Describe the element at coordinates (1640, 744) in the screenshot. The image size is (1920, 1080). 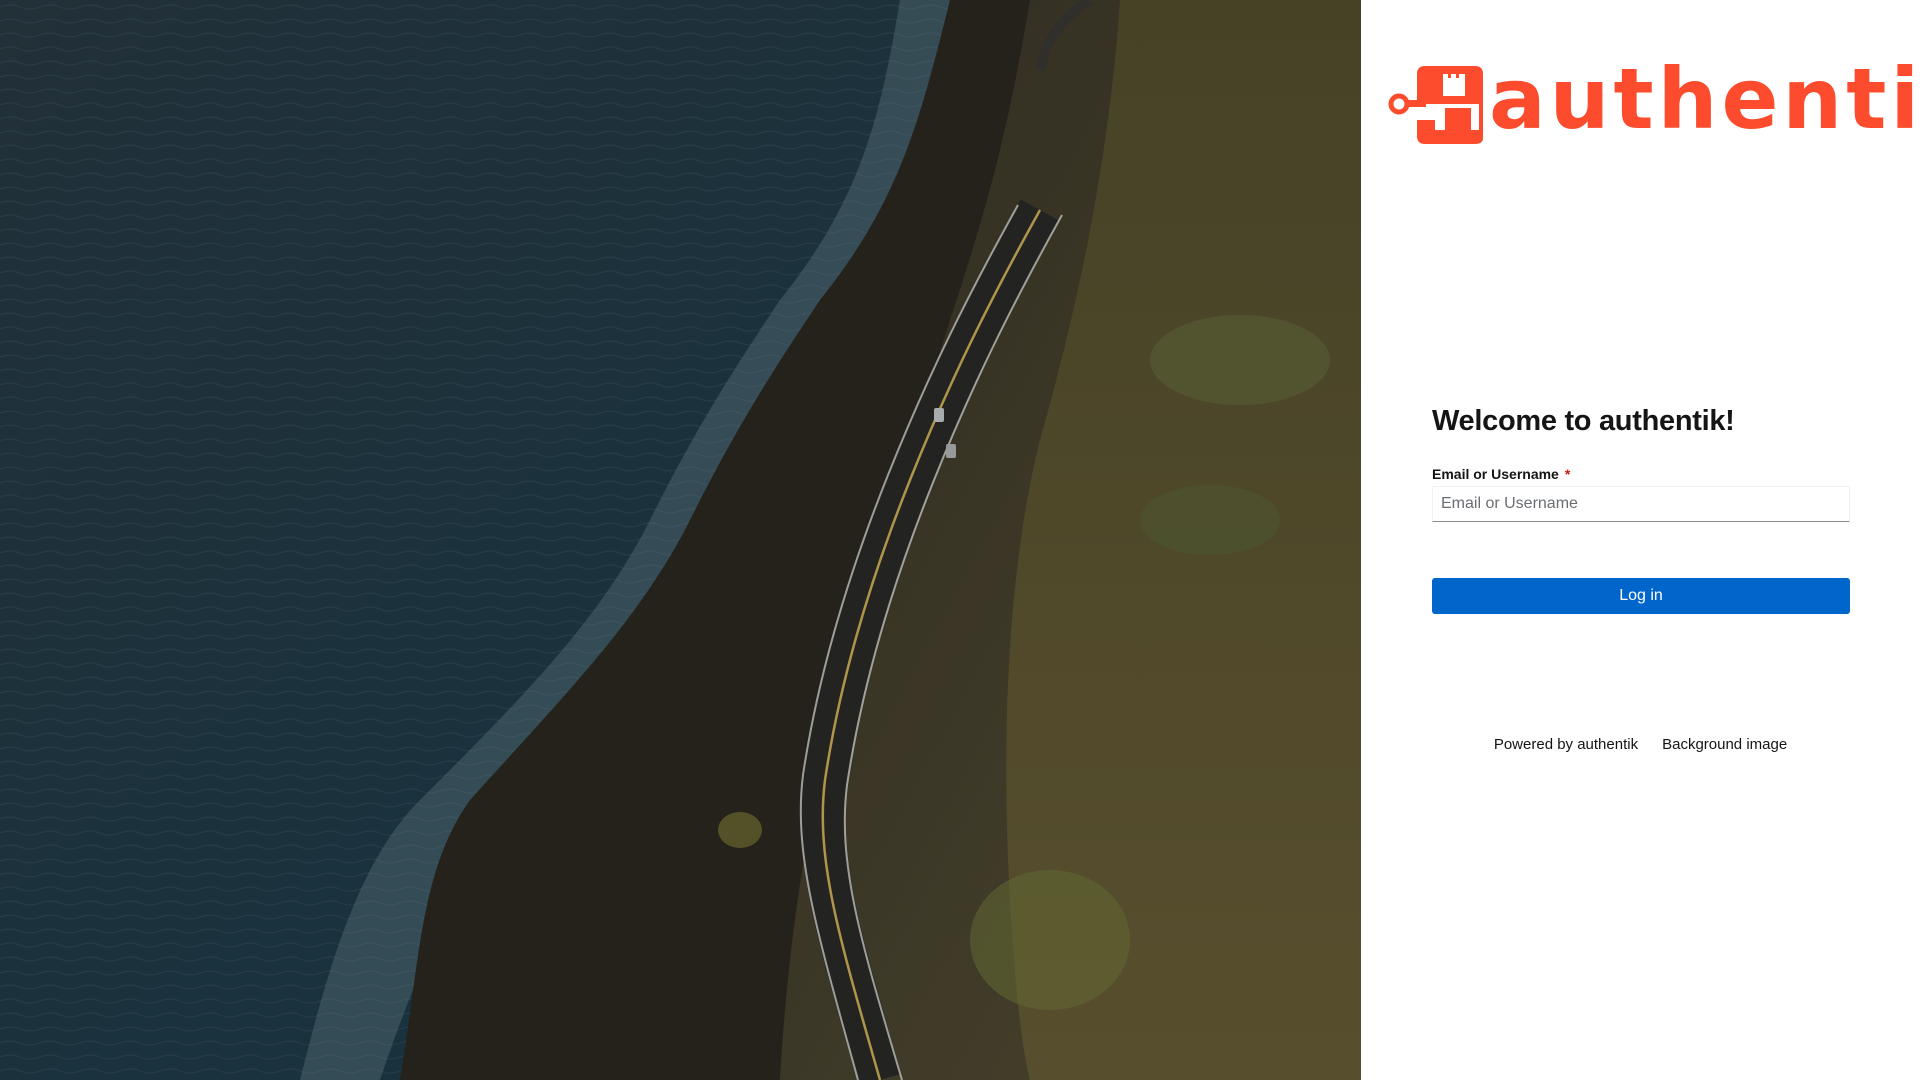
I see `footer-links: Powered by authentik Background image` at that location.